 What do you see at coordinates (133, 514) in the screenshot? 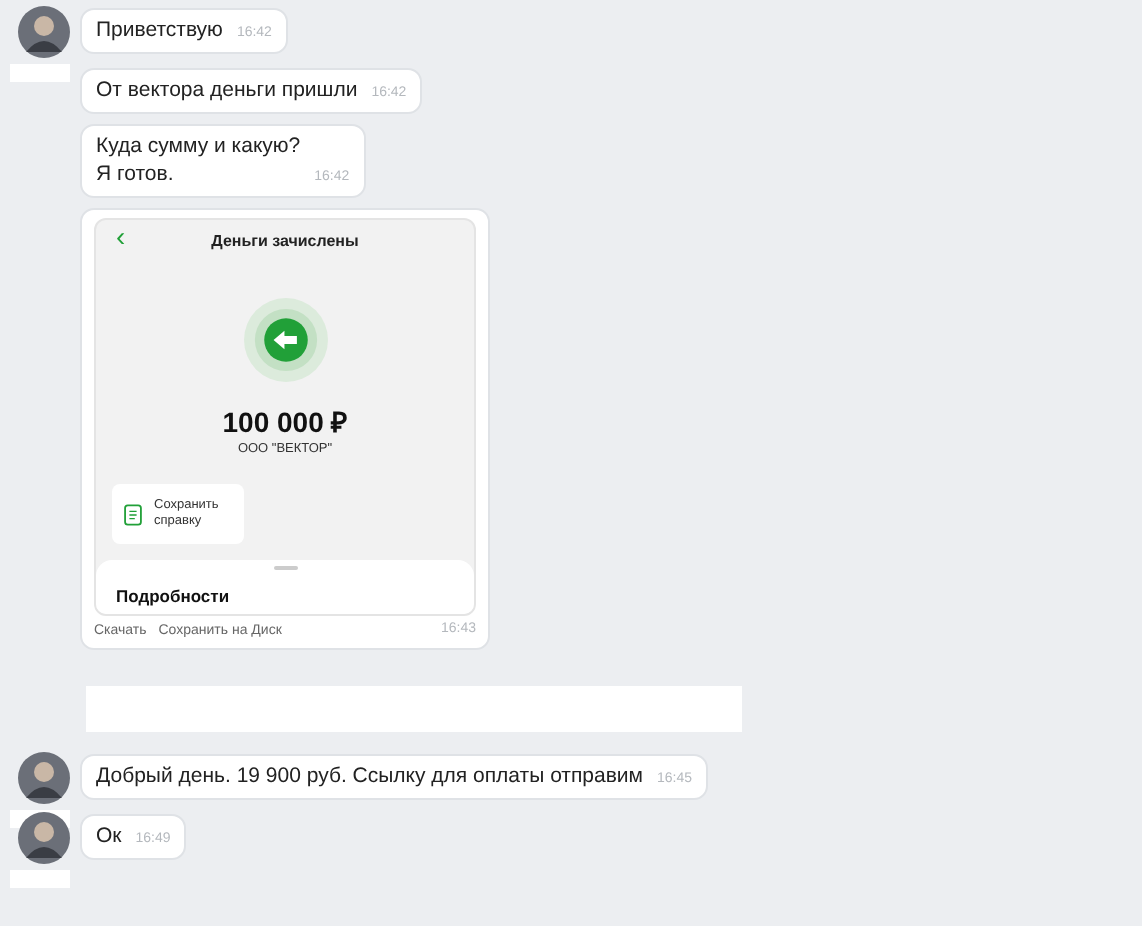
I see `document-icon` at bounding box center [133, 514].